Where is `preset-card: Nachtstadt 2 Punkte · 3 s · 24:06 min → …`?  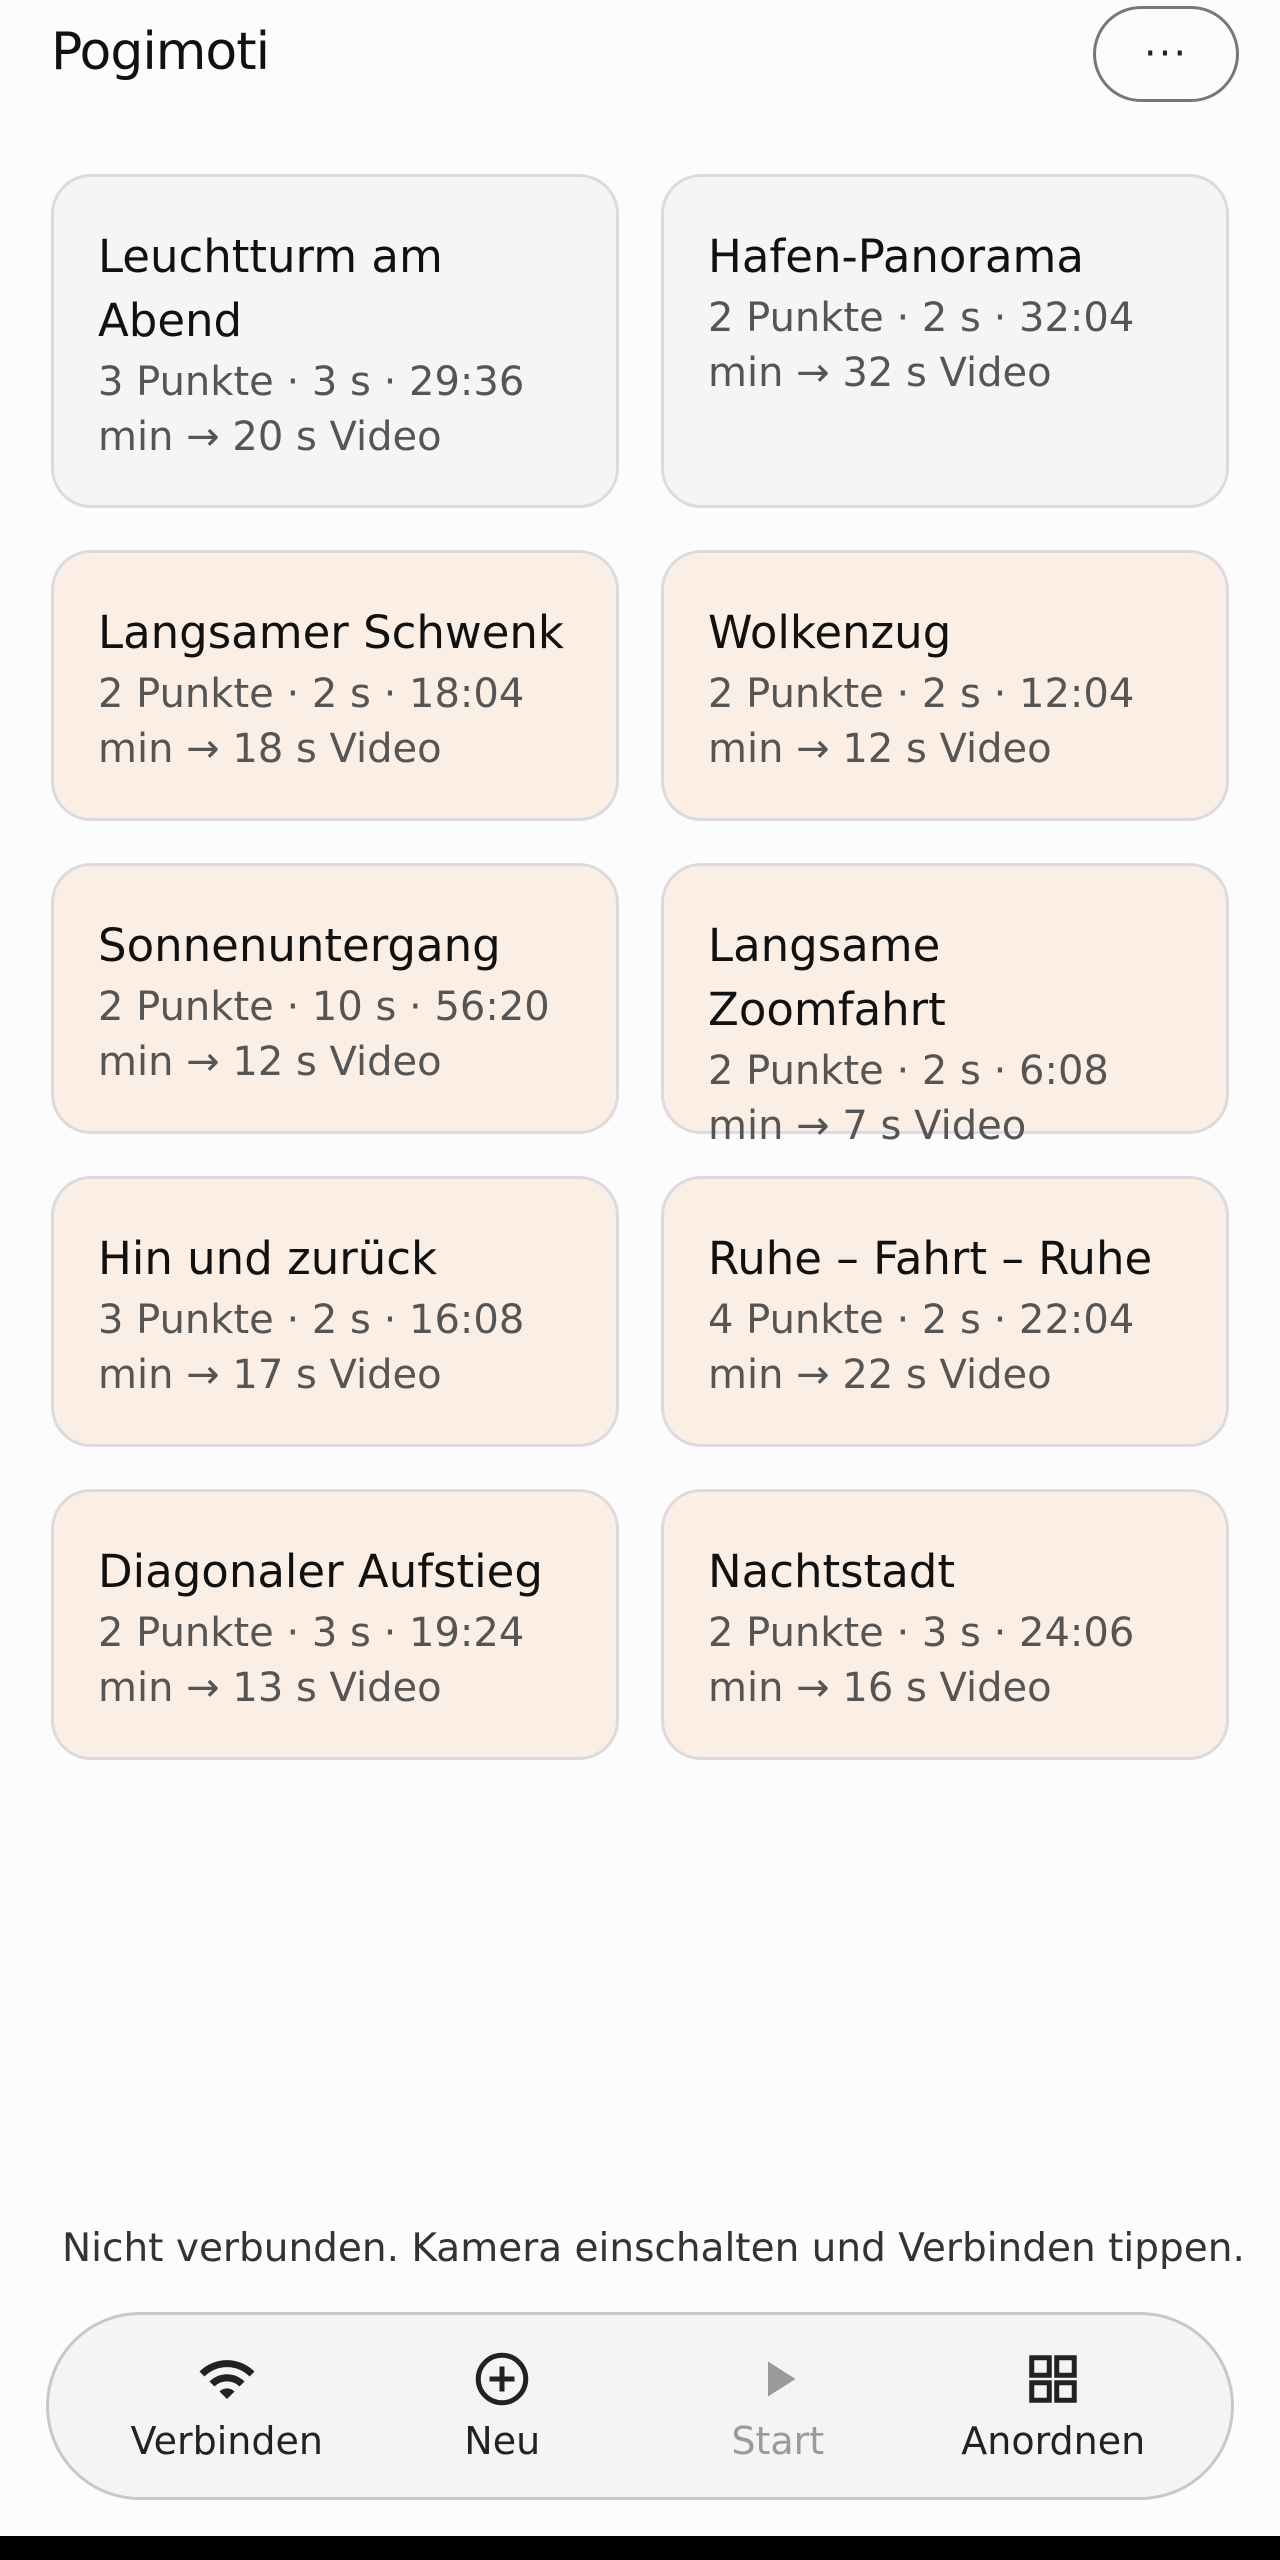
preset-card: Nachtstadt 2 Punkte · 3 s · 24:06 min → … is located at coordinates (945, 1624).